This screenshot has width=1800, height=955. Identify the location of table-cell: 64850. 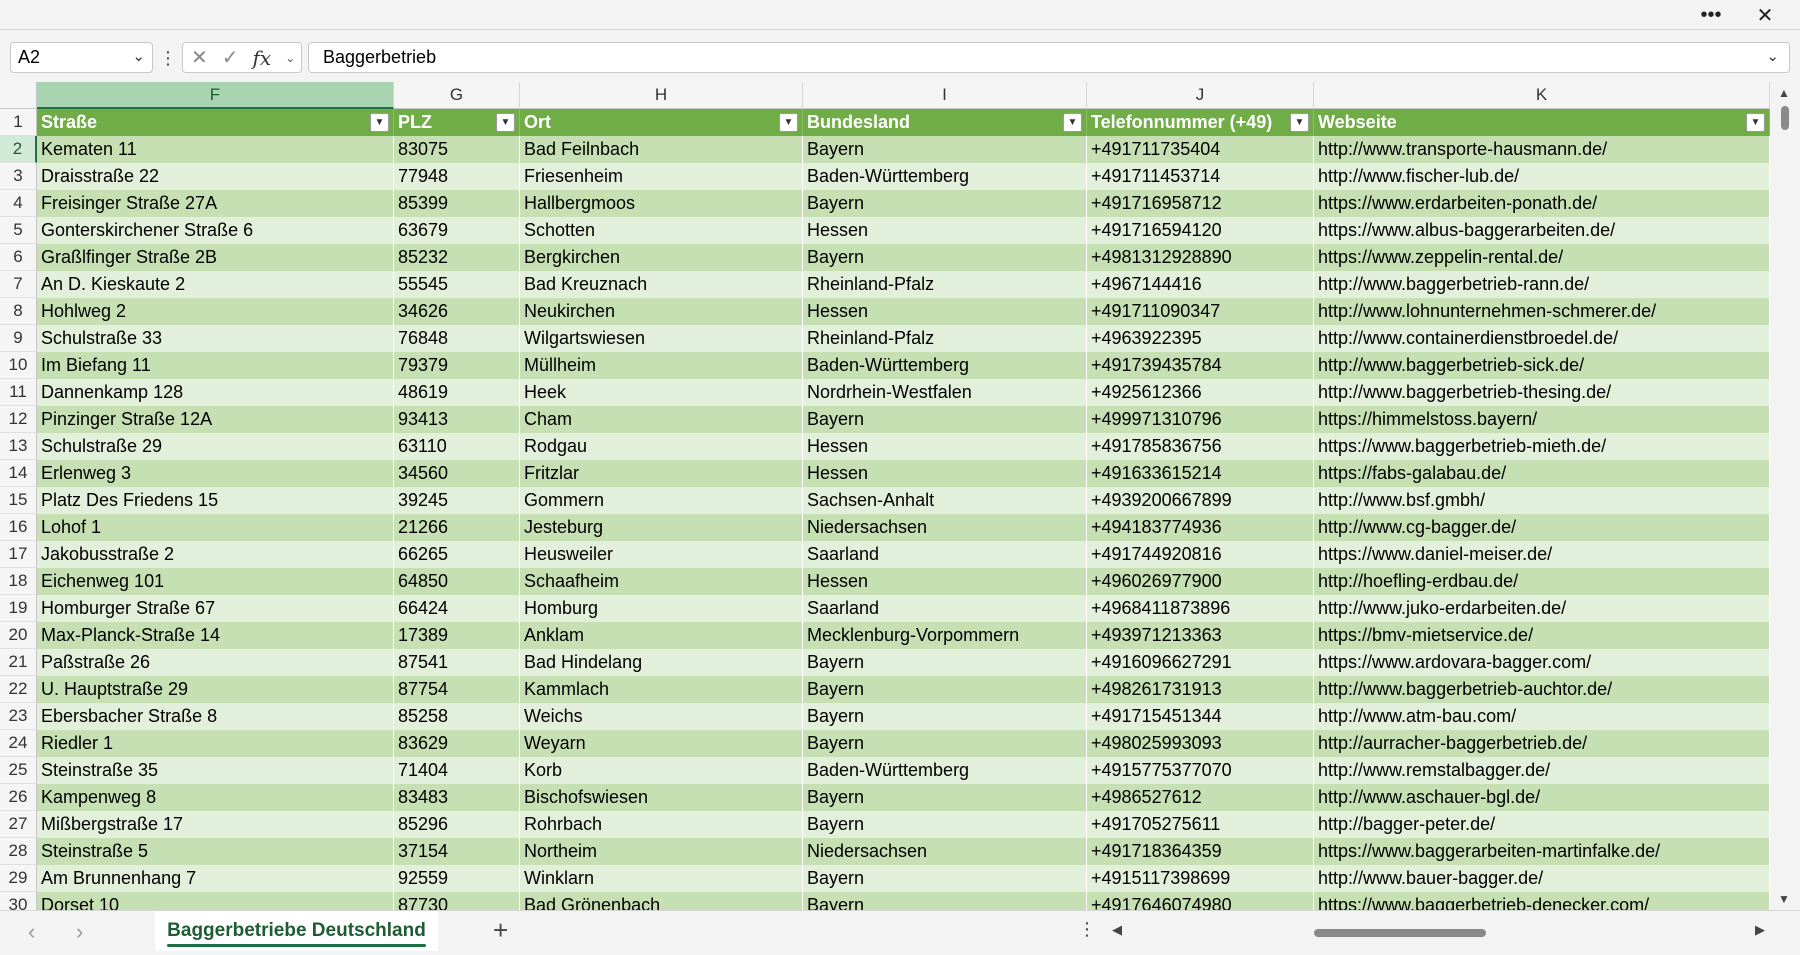
(457, 581).